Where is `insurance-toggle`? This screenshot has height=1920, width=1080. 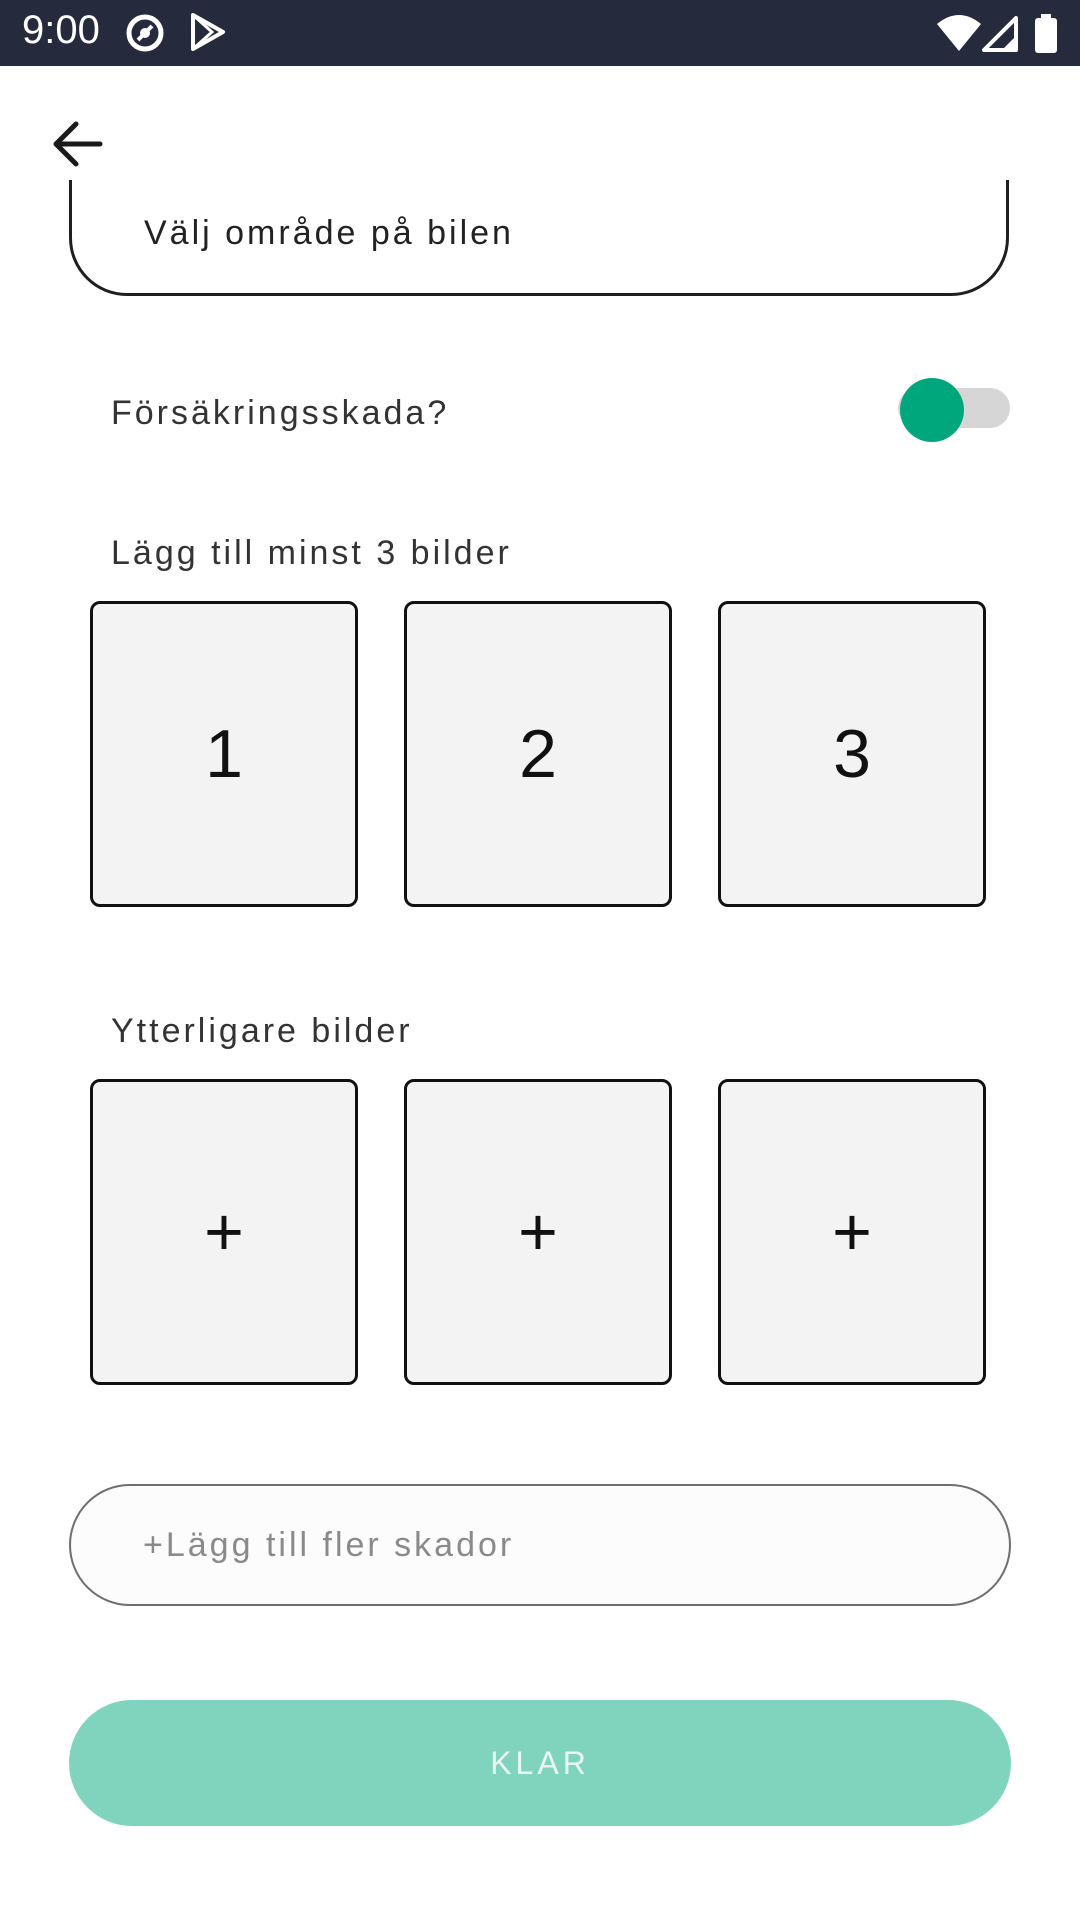 insurance-toggle is located at coordinates (955, 410).